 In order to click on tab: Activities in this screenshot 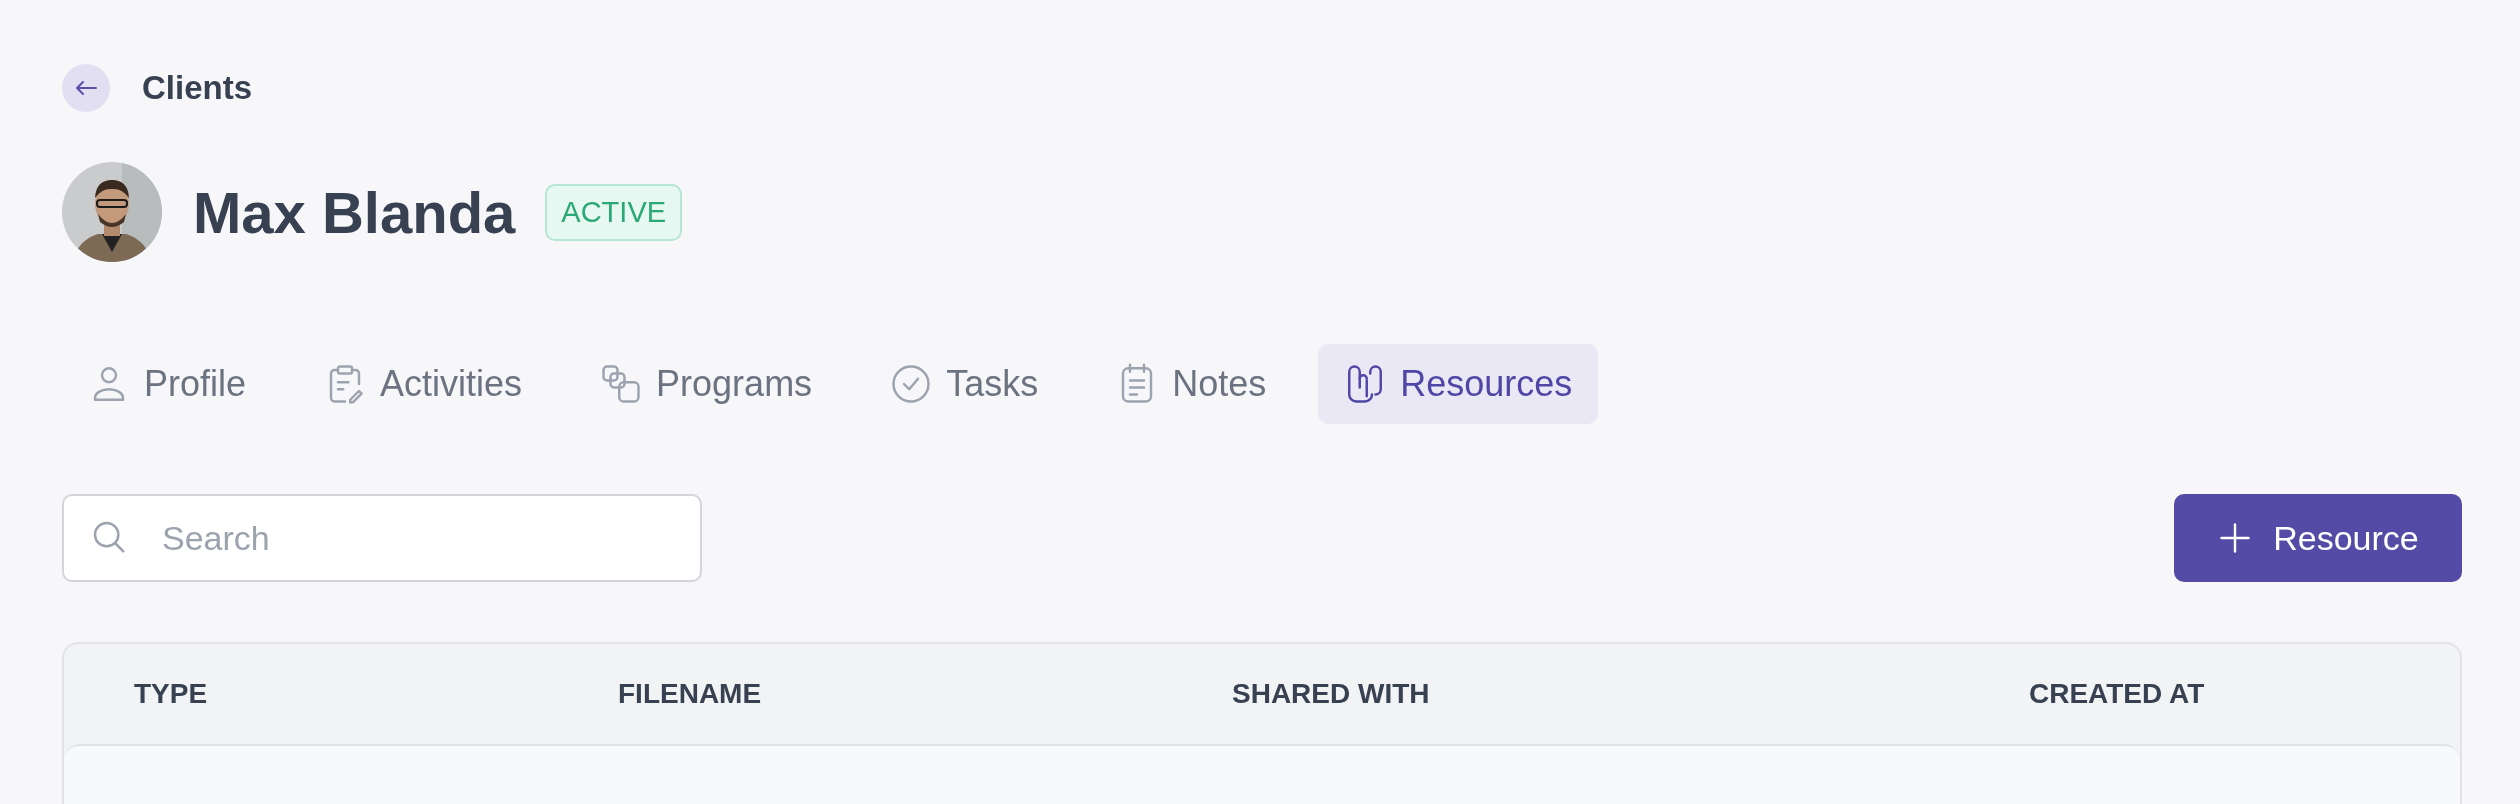, I will do `click(423, 384)`.